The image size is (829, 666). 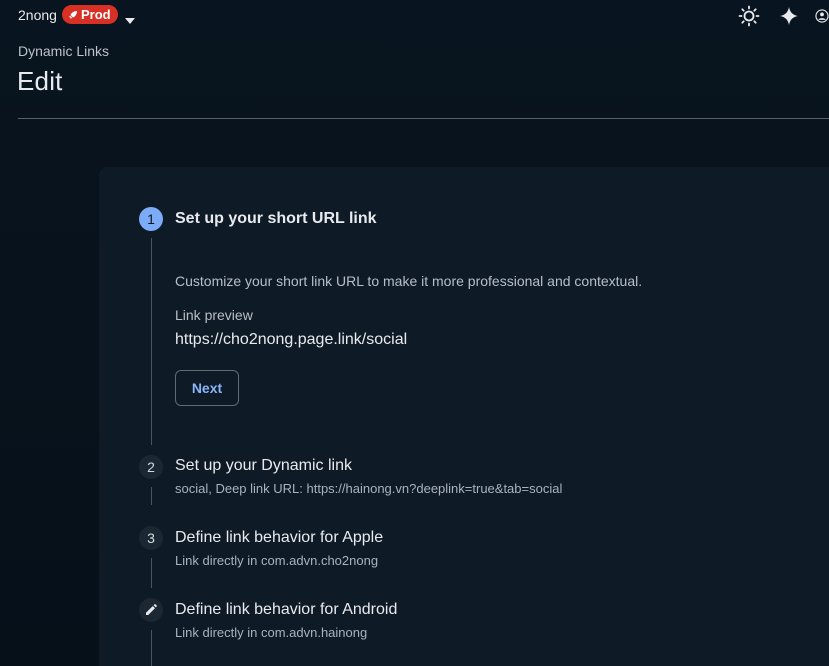 I want to click on step-2-title: Set up your Dynamic link, so click(x=263, y=466).